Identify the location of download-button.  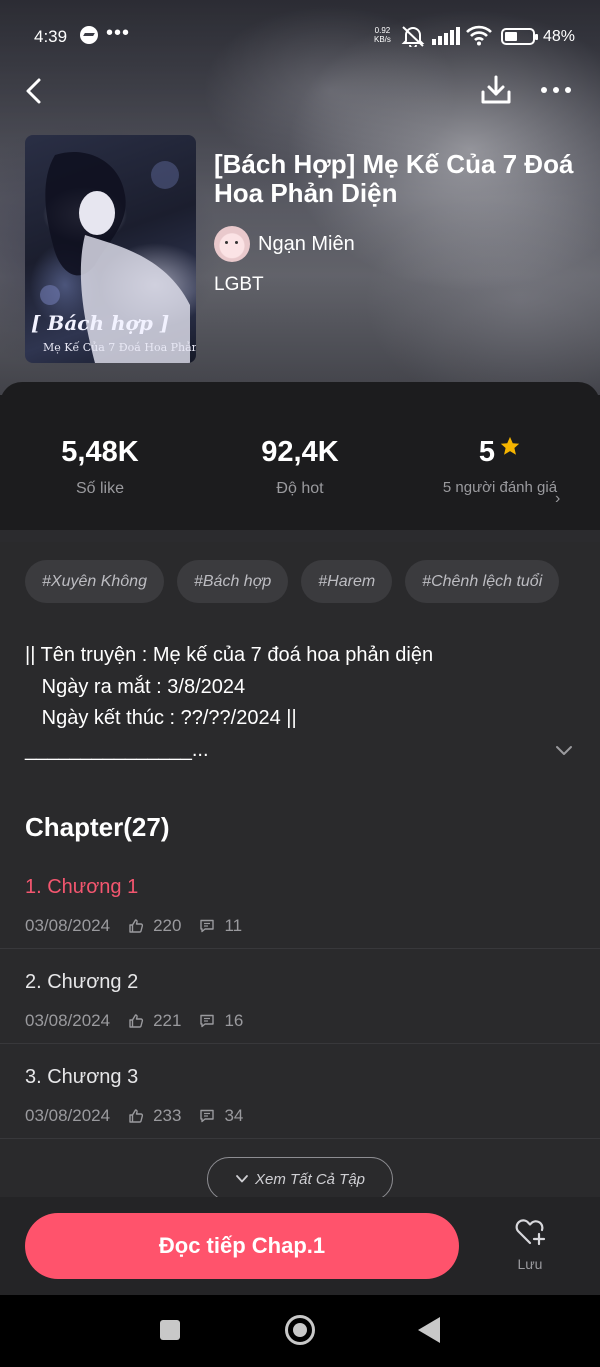
(496, 90).